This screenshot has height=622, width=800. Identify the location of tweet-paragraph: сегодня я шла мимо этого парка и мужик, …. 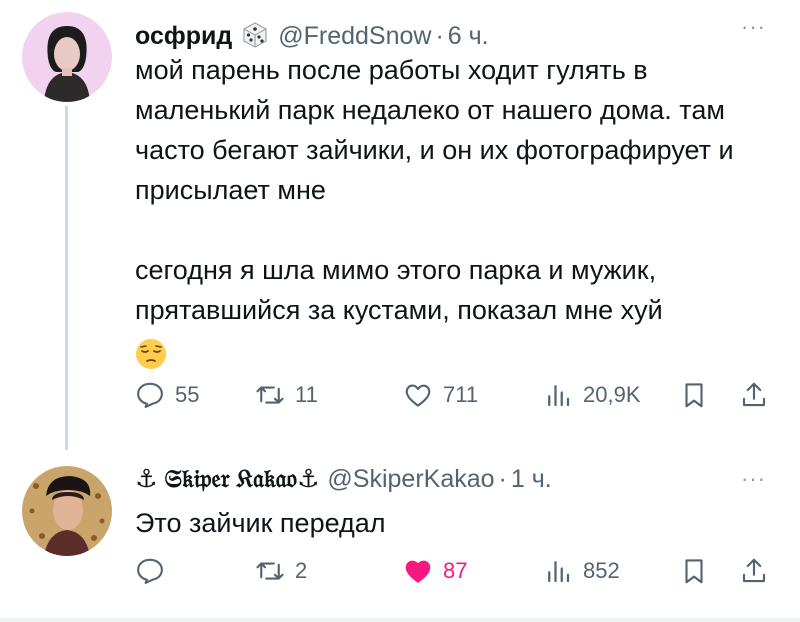
(399, 290).